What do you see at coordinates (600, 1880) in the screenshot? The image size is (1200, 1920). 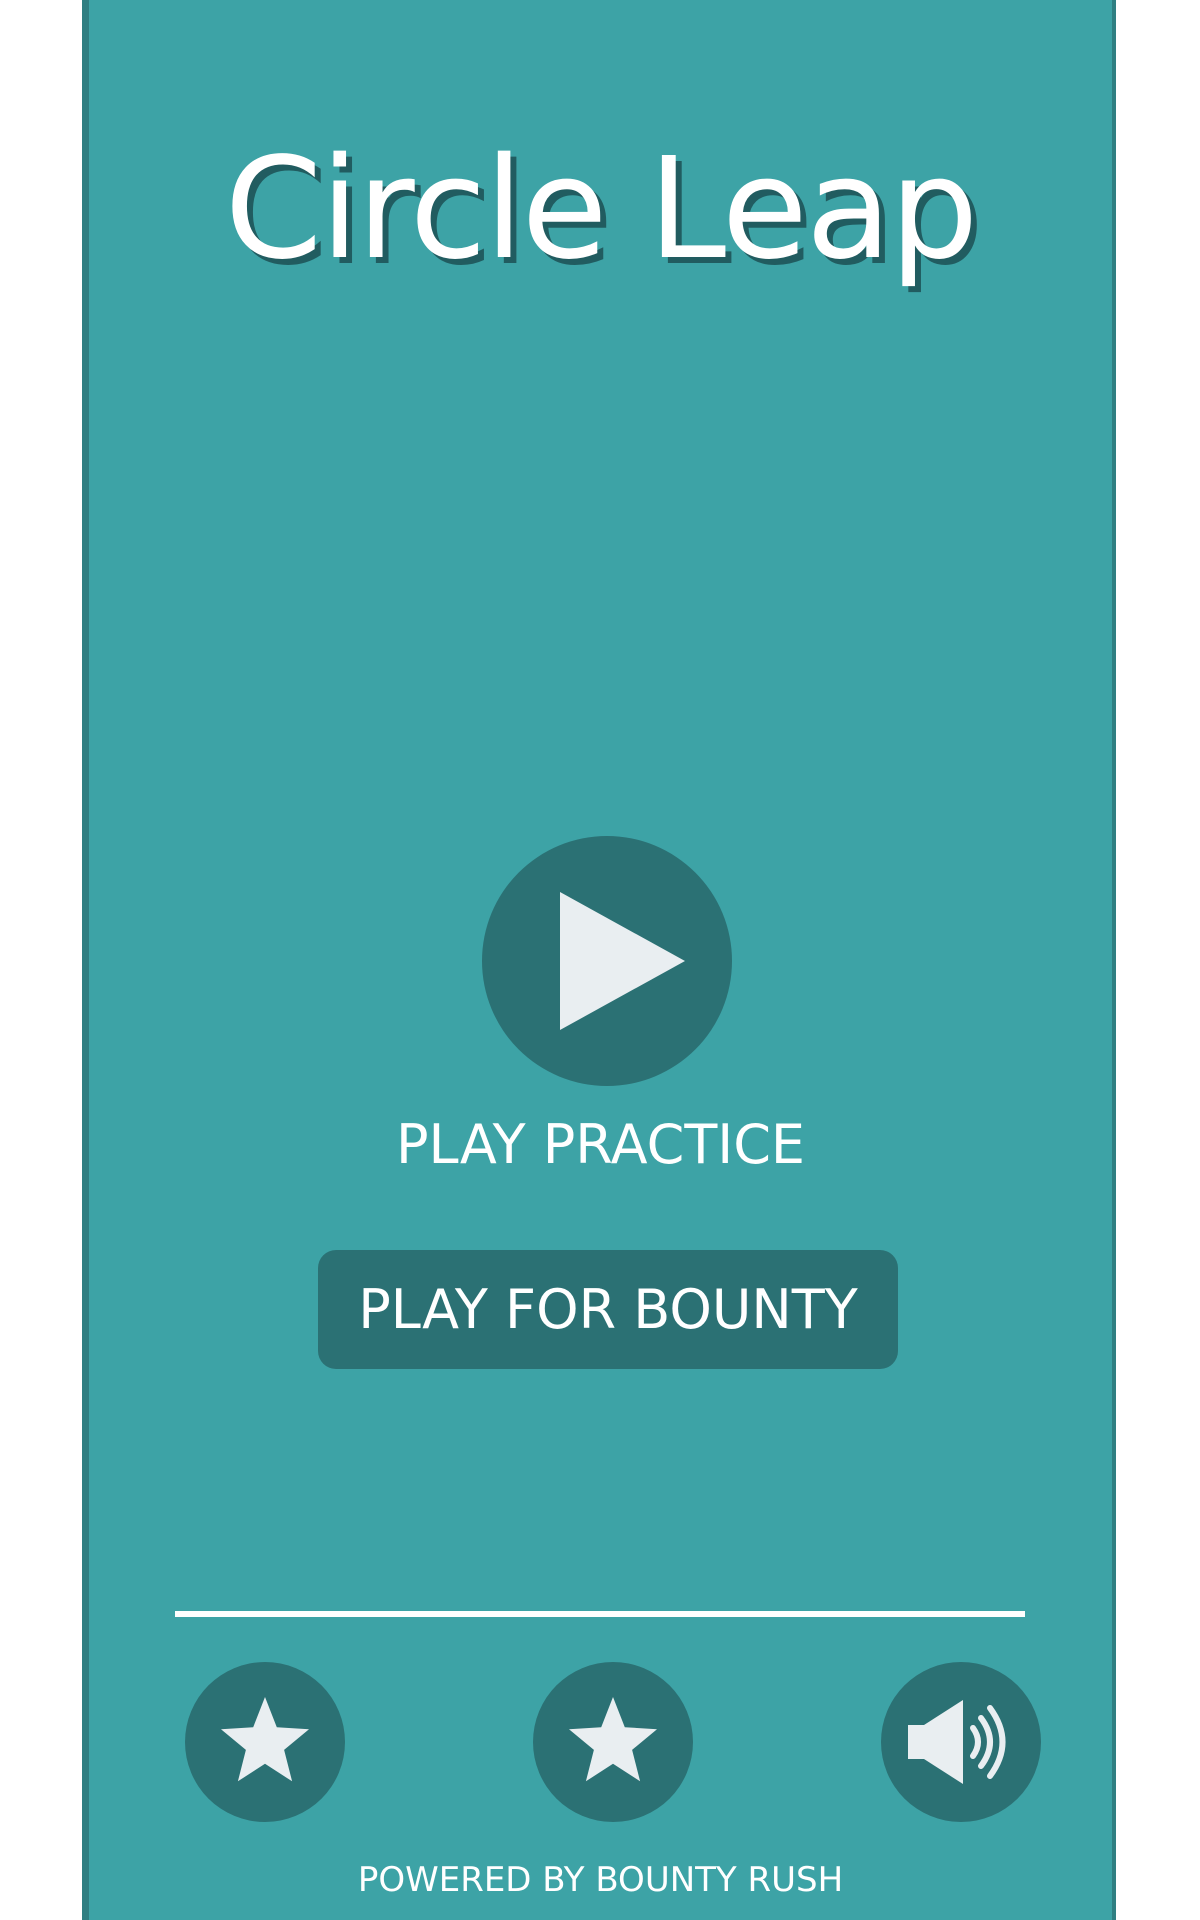 I see `footer-powered-by: POWERED BY BOUNTY RUSH` at bounding box center [600, 1880].